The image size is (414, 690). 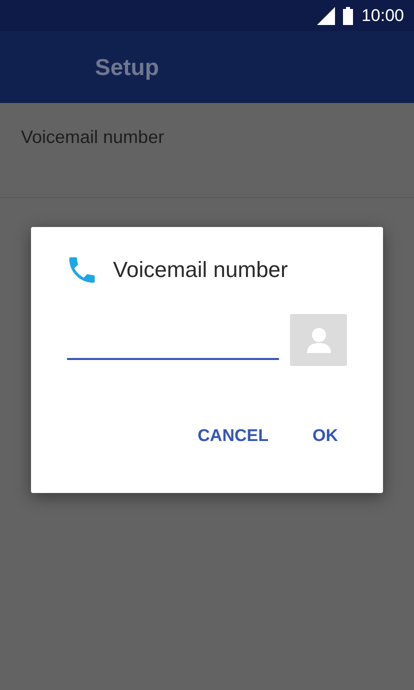 I want to click on app-bar-title: Setup, so click(x=127, y=67).